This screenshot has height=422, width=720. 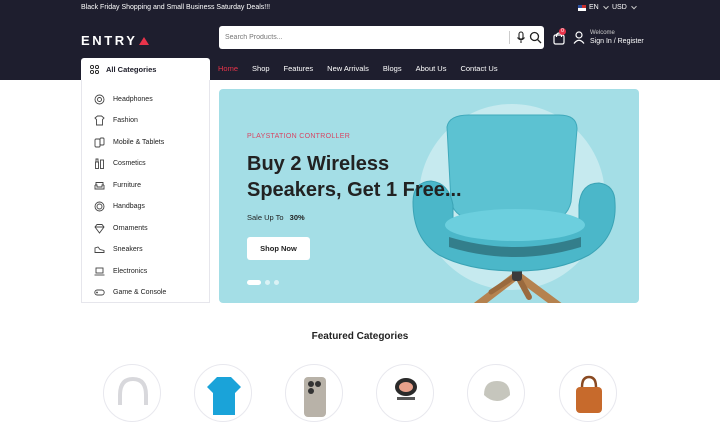 I want to click on laptop-icon, so click(x=99, y=271).